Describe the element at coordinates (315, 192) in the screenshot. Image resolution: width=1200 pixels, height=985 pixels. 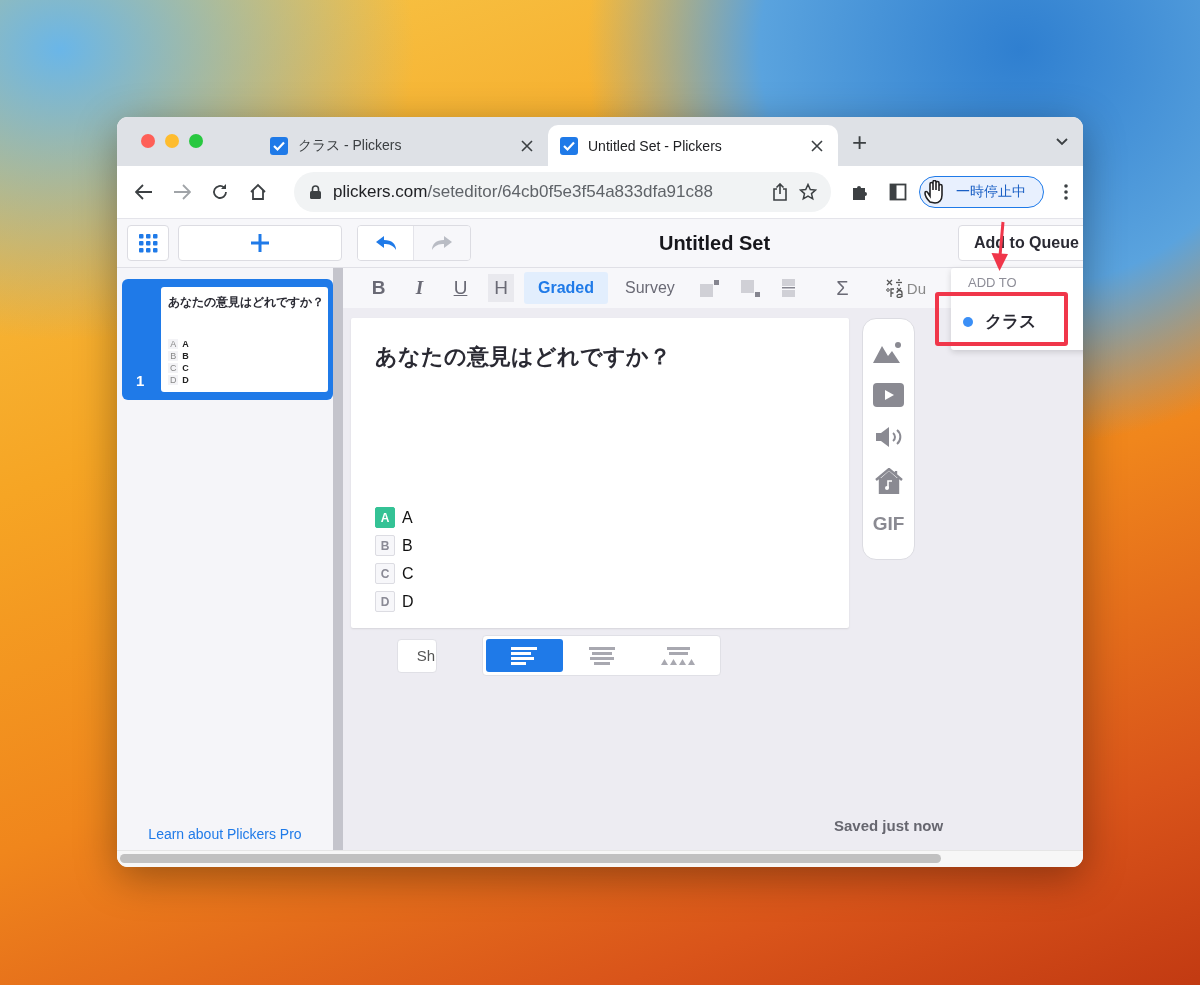
I see `lock-icon` at that location.